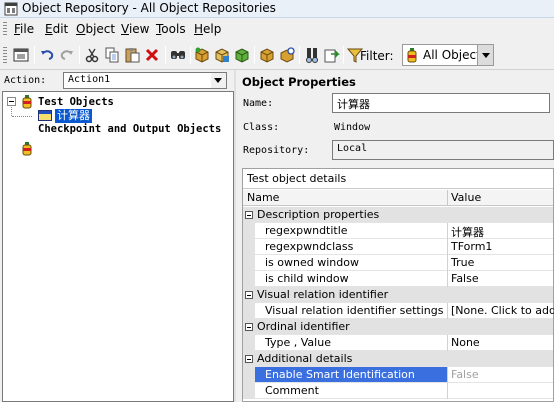  What do you see at coordinates (129, 129) in the screenshot?
I see `tree-item-checkpoint-output-objects: Checkpoint and Output Objects` at bounding box center [129, 129].